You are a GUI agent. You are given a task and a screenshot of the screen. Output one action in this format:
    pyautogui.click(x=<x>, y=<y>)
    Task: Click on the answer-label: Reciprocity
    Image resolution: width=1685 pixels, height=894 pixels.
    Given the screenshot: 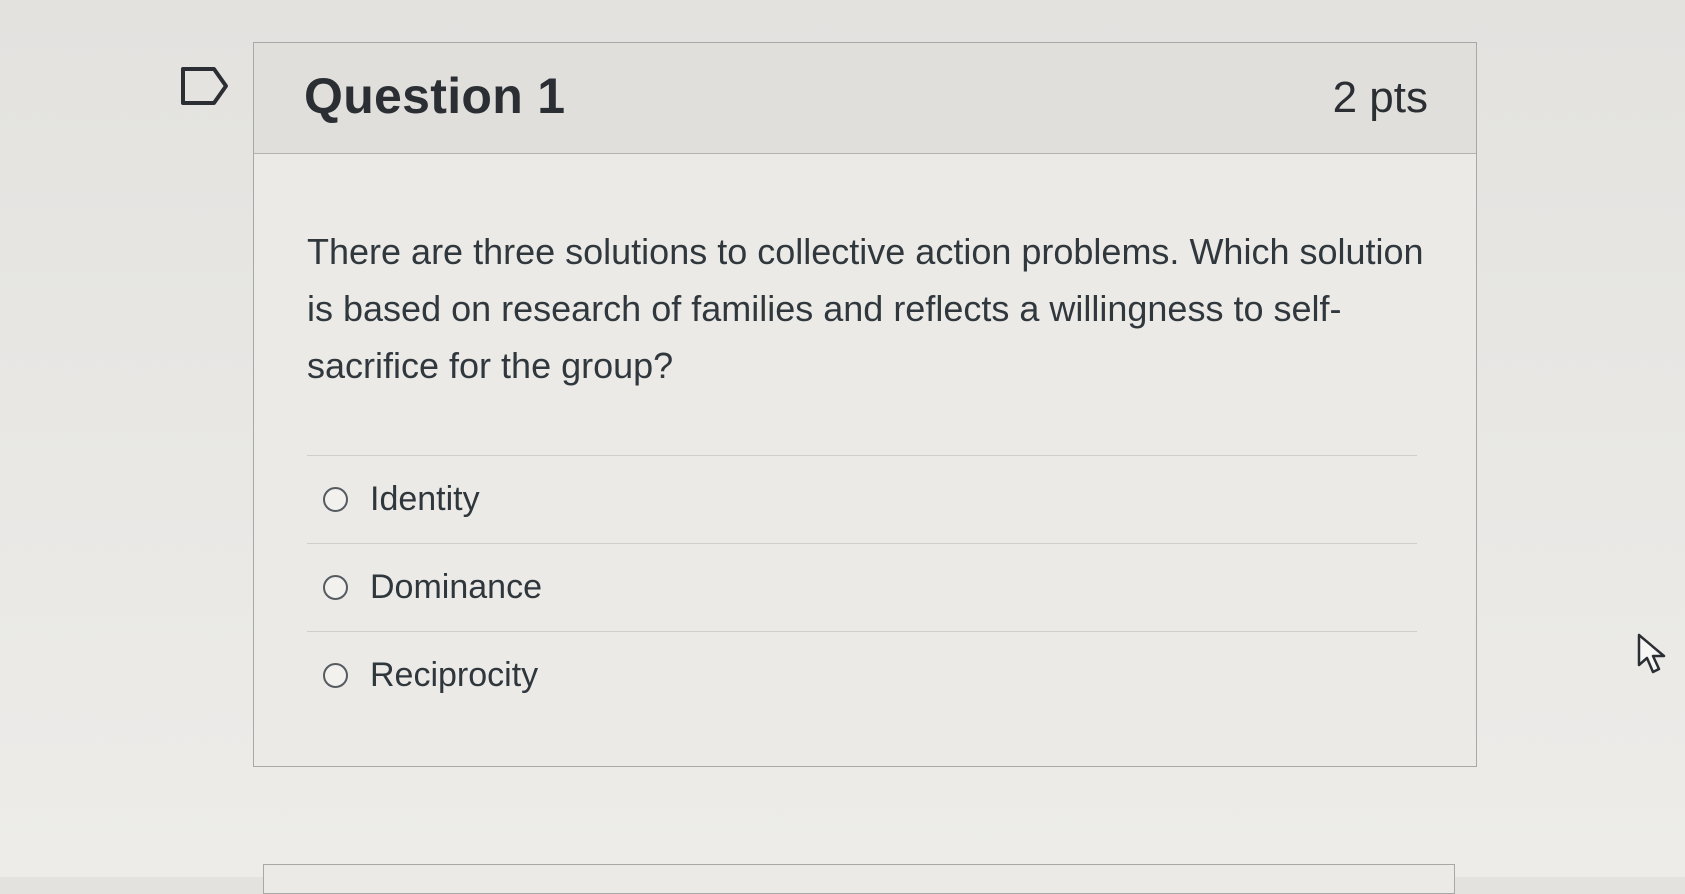 What is the action you would take?
    pyautogui.click(x=454, y=675)
    